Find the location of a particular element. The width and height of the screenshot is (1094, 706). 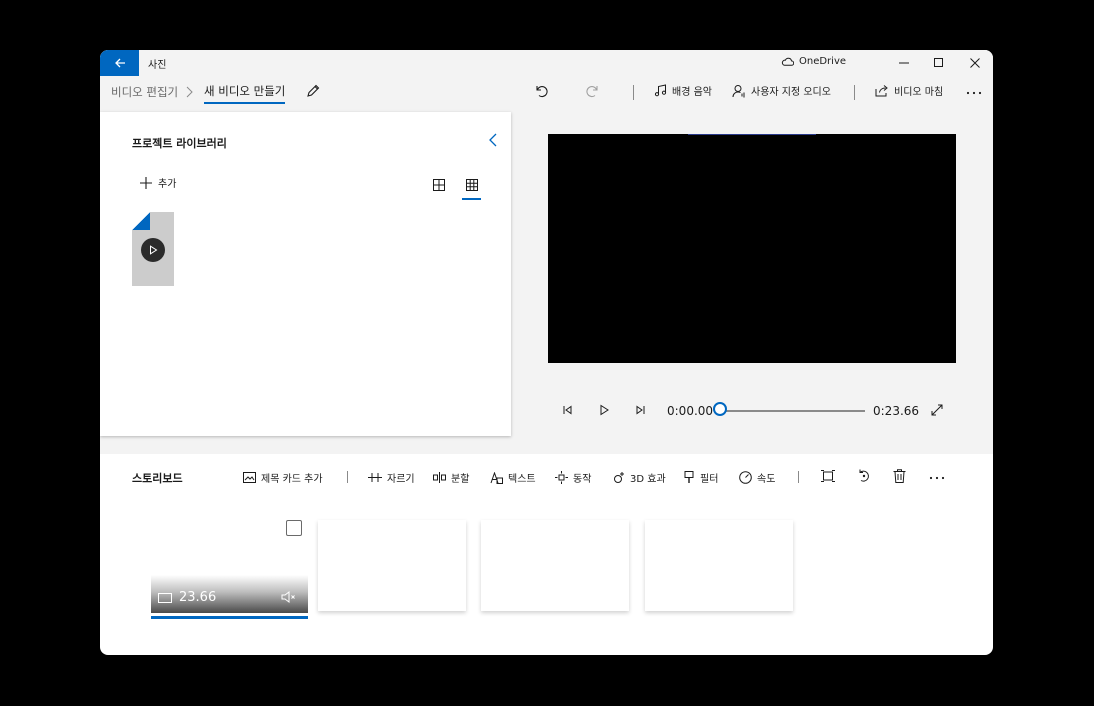

minimize-icon is located at coordinates (904, 63).